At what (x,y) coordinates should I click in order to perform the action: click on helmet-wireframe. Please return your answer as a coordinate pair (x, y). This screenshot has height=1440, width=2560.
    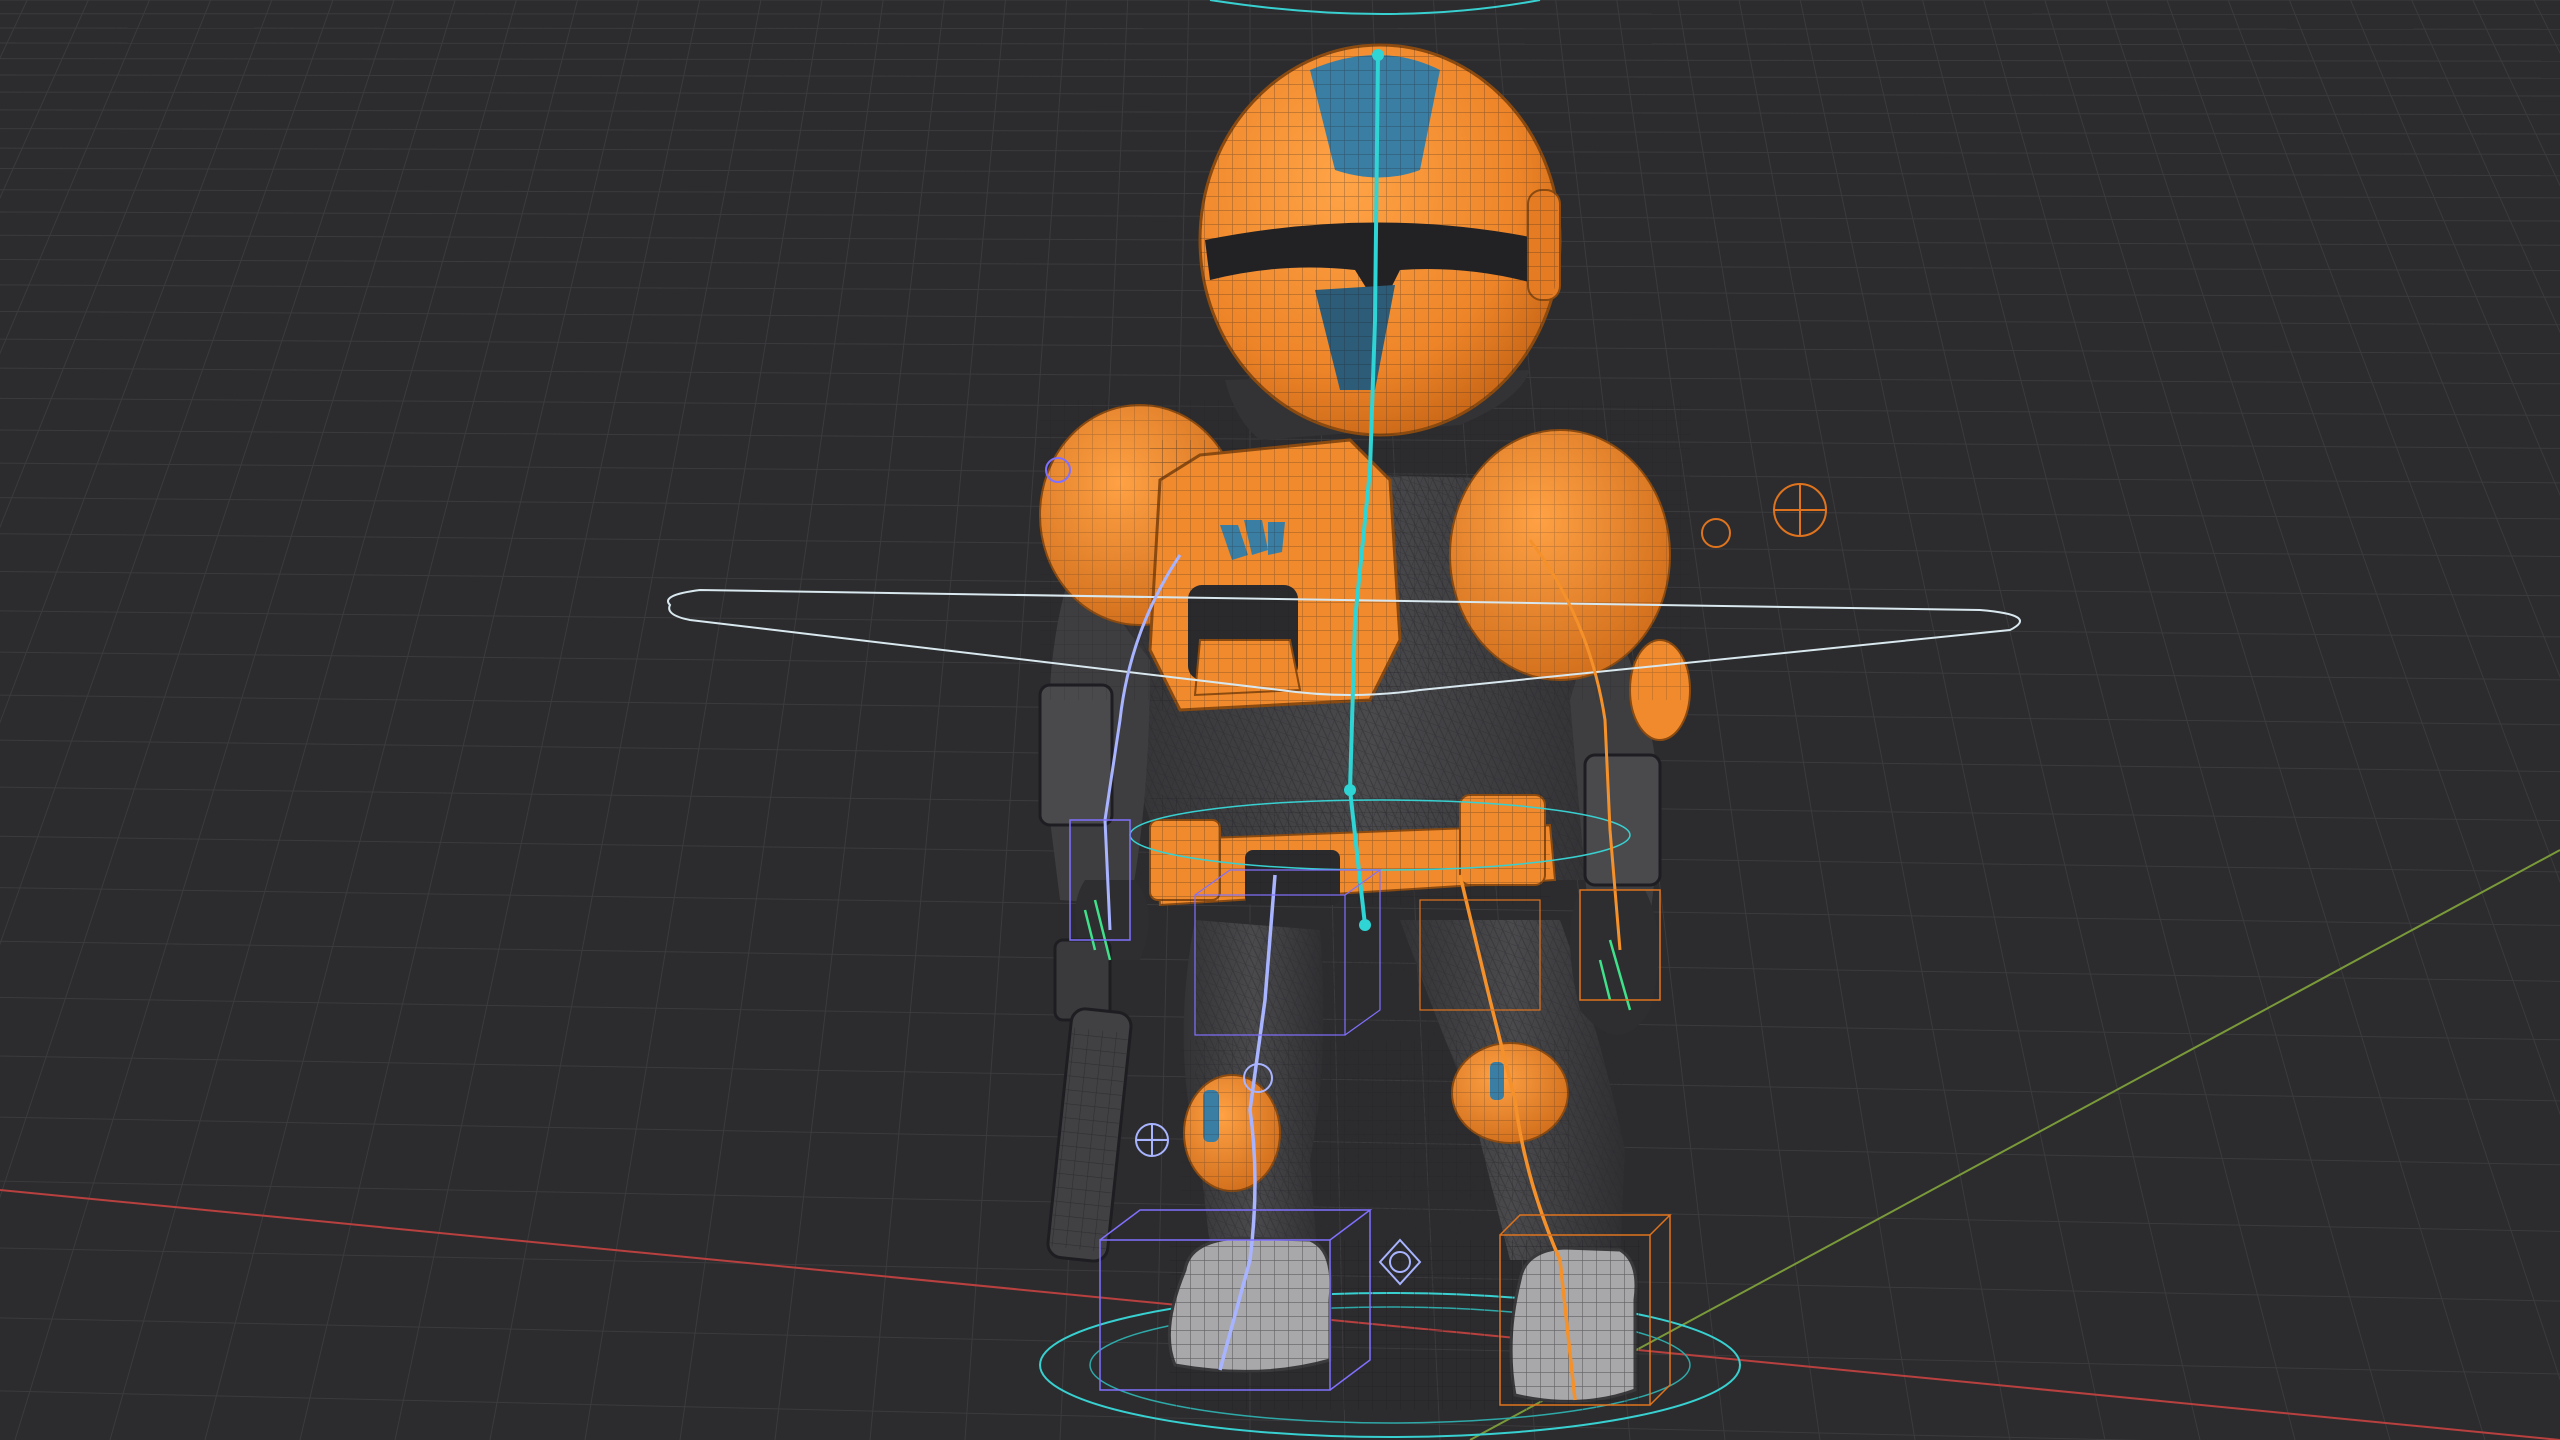
    Looking at the image, I should click on (1380, 240).